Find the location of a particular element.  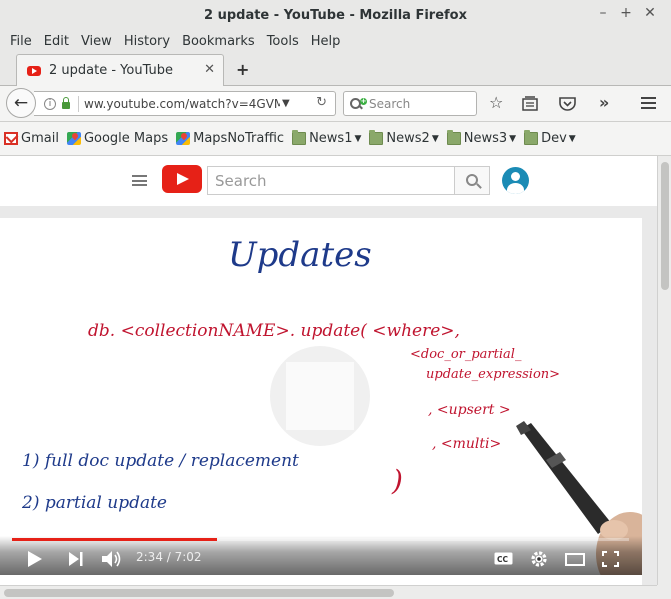

bookmark-google-maps: Google Maps is located at coordinates (117, 138).